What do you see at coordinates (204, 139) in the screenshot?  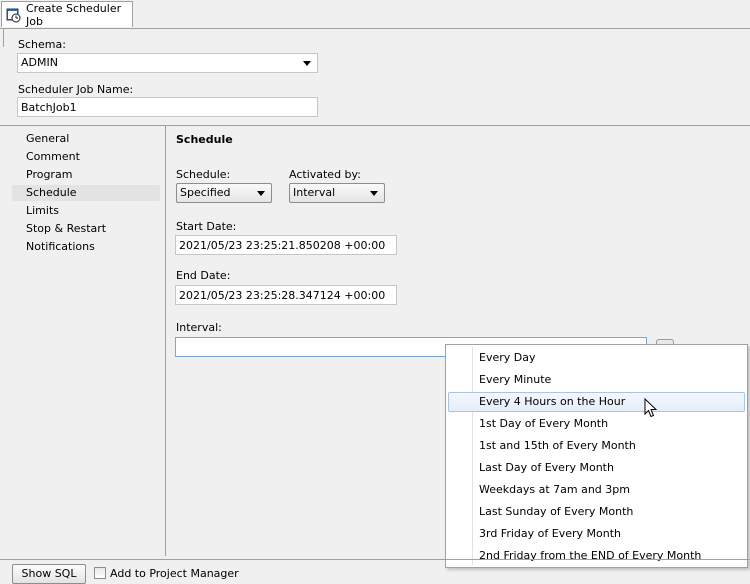 I see `section-title: Schedule` at bounding box center [204, 139].